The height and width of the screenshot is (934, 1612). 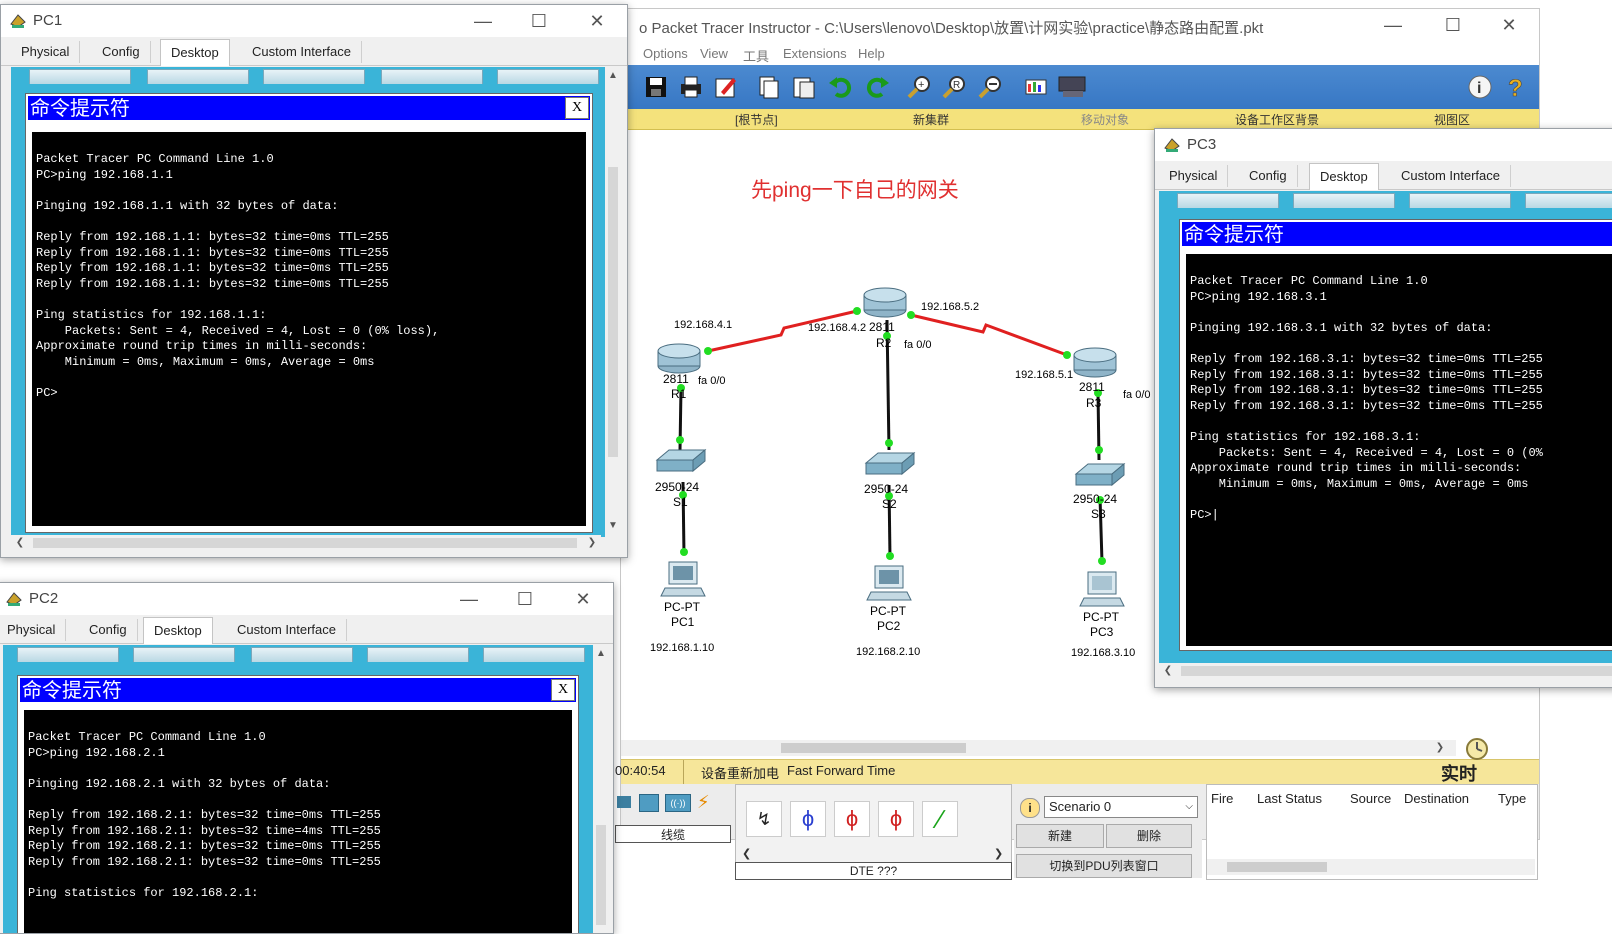 What do you see at coordinates (1371, 867) in the screenshot?
I see `pdu-horizontal-scrollbar` at bounding box center [1371, 867].